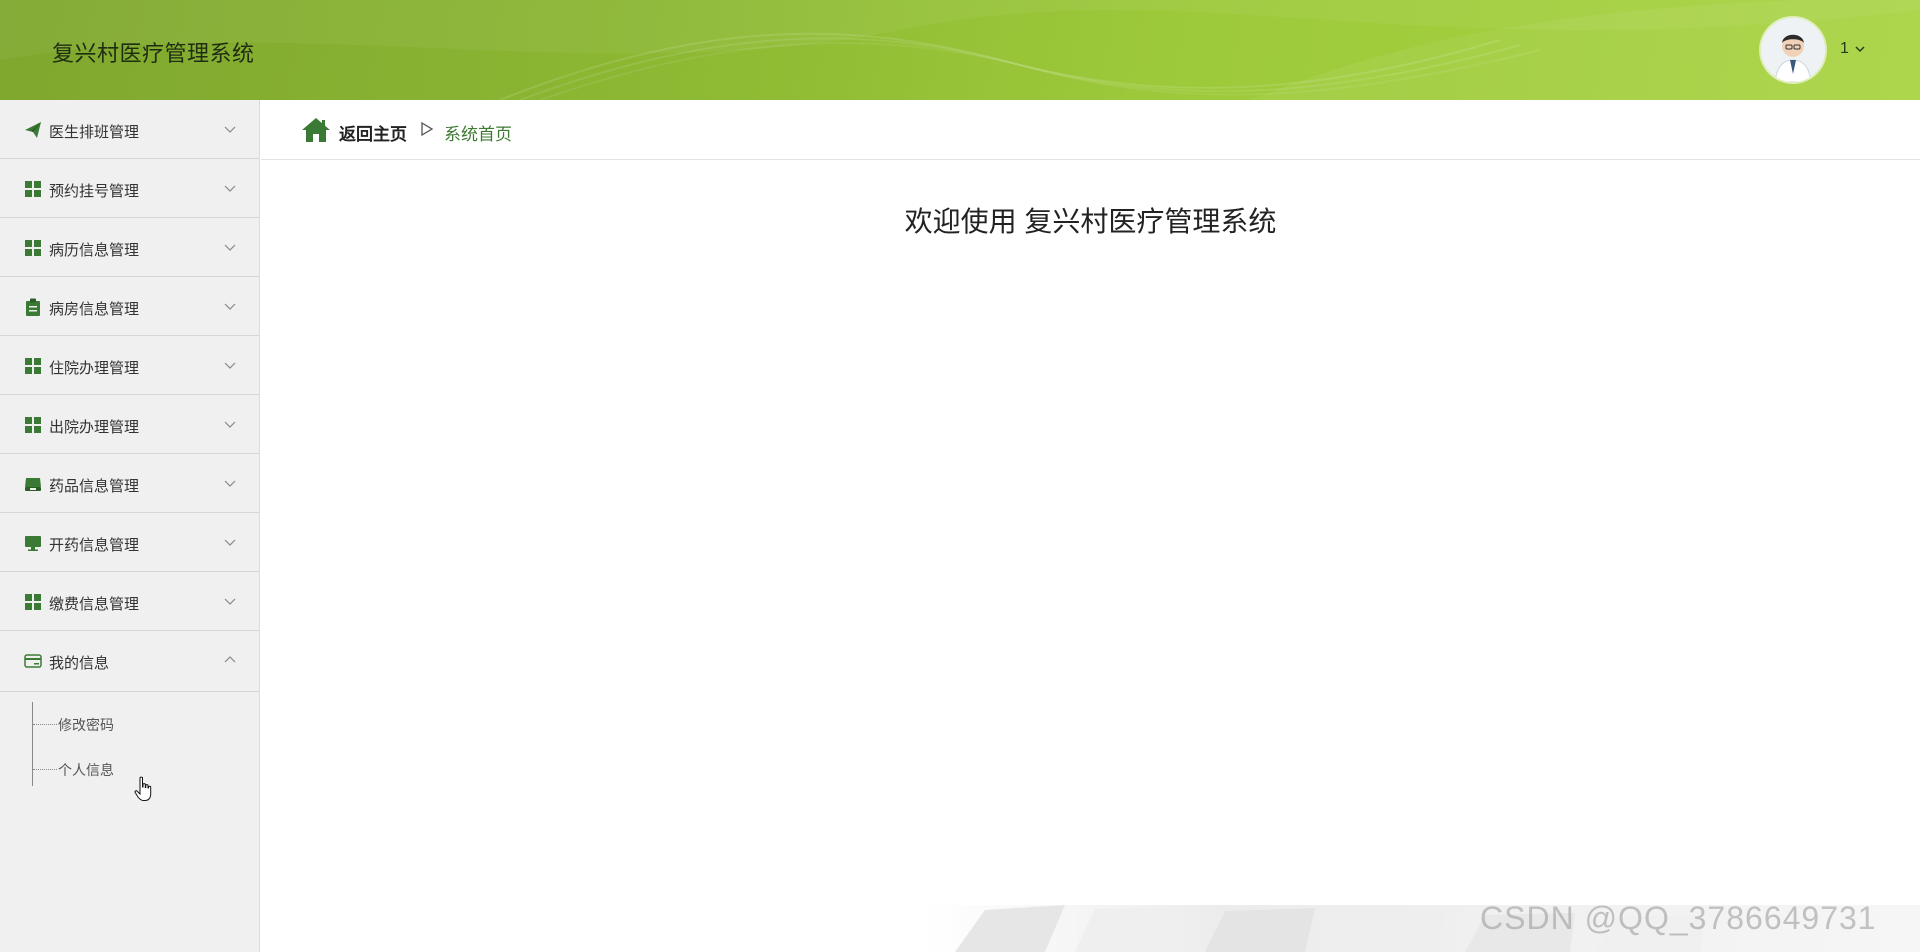 This screenshot has width=1920, height=952. I want to click on sidebar-item-my-info: 我的信息, so click(129, 661).